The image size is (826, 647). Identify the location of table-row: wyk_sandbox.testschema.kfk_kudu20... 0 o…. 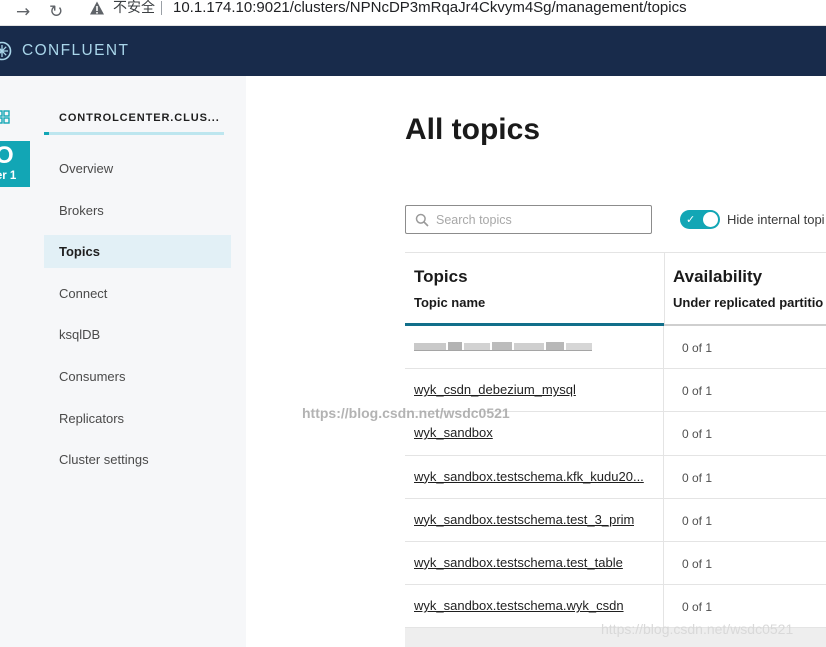
(615, 477).